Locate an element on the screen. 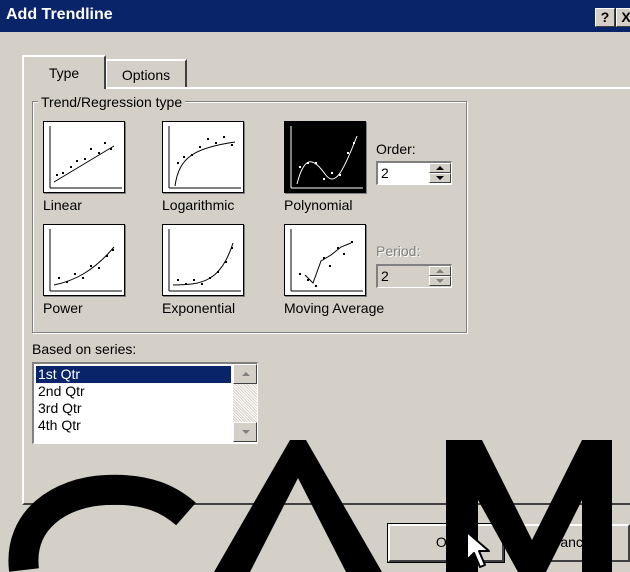  trend-type-group-label: Trend/Regression type is located at coordinates (112, 102).